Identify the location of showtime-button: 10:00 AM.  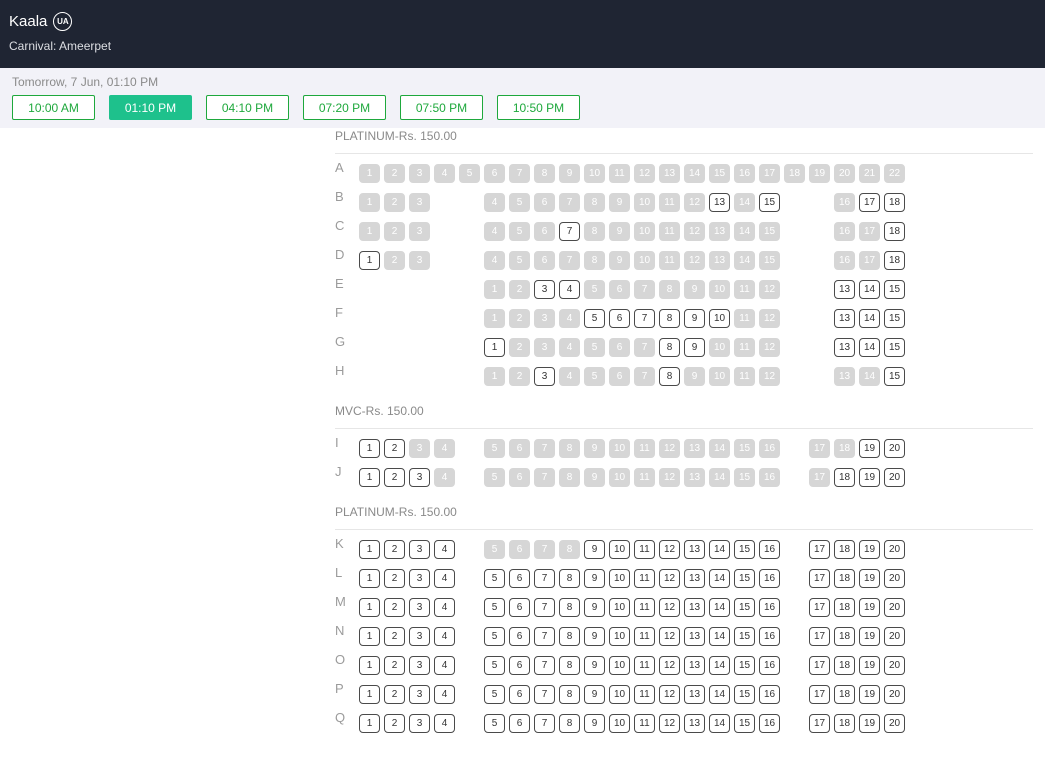
(53, 107).